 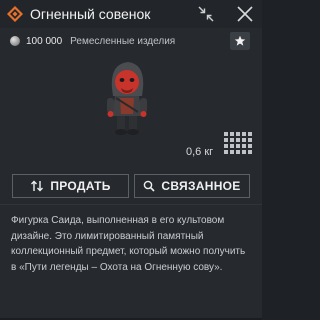 I want to click on window-header: Огненный совенок, so click(x=131, y=14).